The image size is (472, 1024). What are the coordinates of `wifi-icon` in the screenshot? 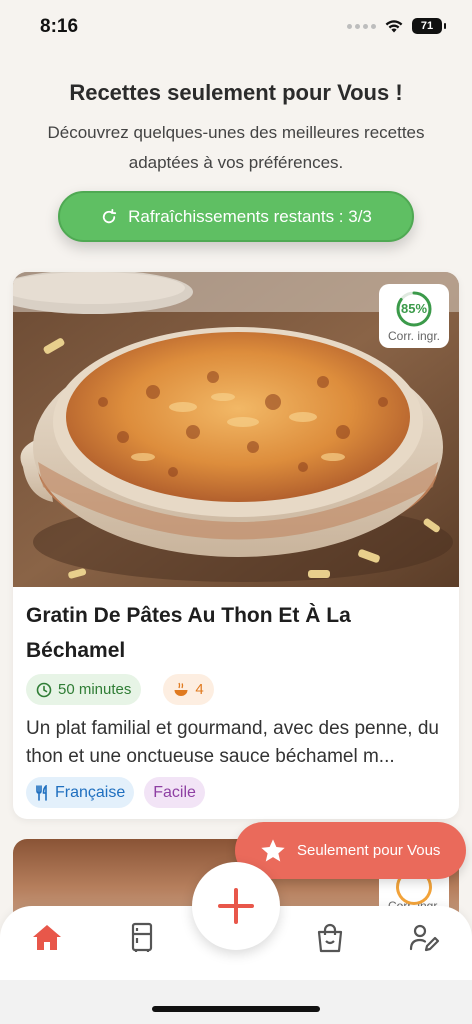 It's located at (394, 26).